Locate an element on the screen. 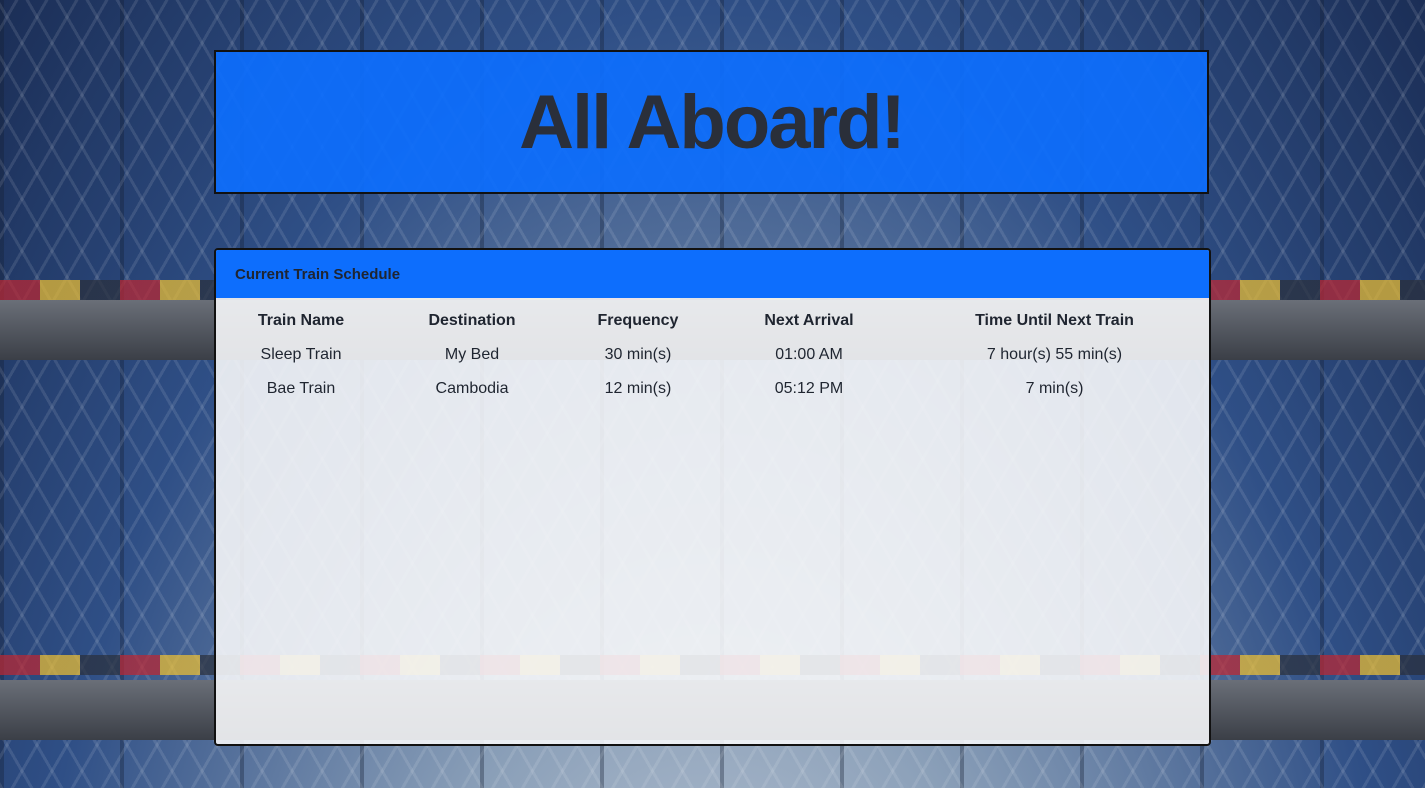 The image size is (1425, 788). cell-time-until-next-train: 7 hour(s) 55 min(s) is located at coordinates (1054, 354).